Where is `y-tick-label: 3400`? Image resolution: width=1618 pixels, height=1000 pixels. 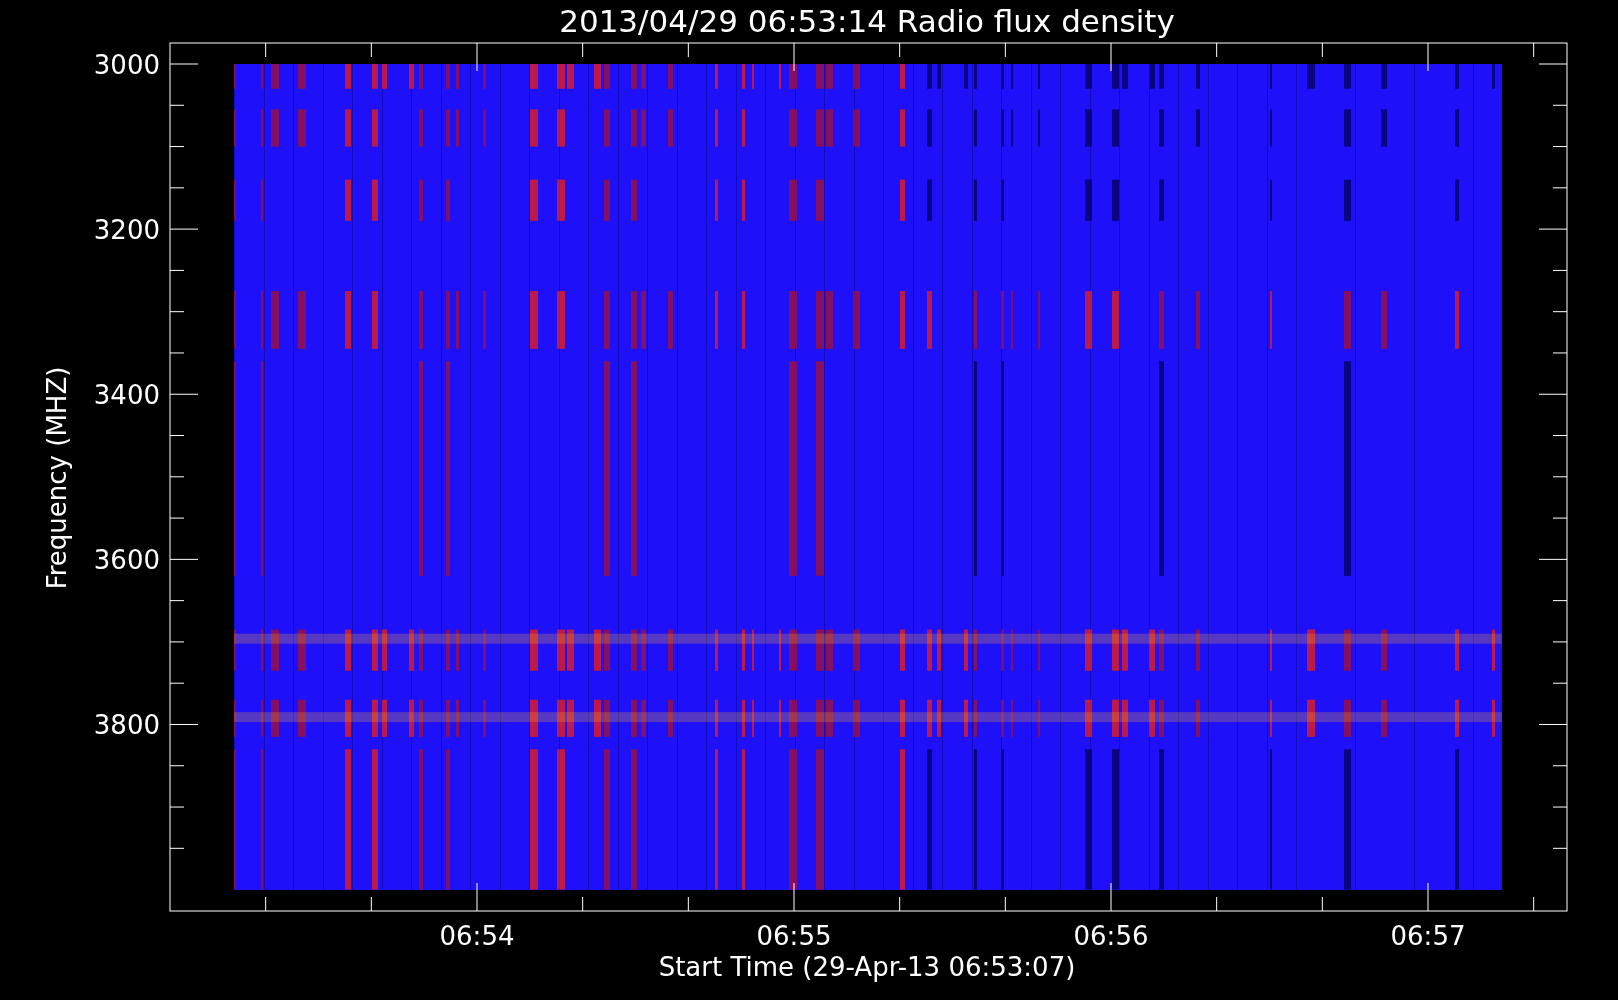 y-tick-label: 3400 is located at coordinates (126, 395).